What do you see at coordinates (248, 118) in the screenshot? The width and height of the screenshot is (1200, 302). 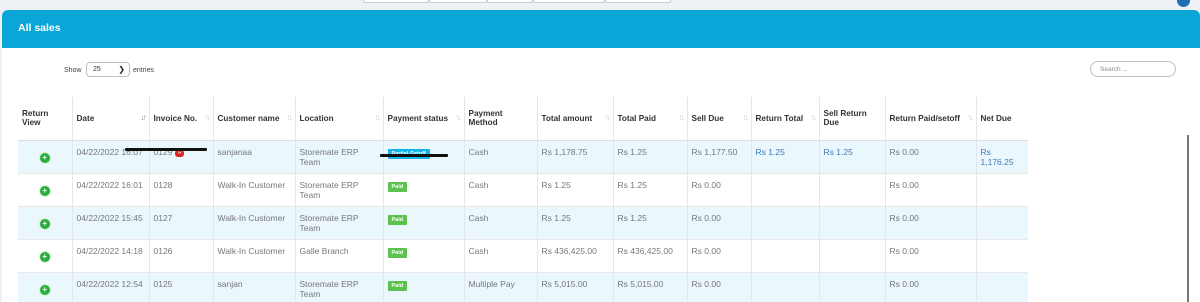 I see `column-header-label: Customer name` at bounding box center [248, 118].